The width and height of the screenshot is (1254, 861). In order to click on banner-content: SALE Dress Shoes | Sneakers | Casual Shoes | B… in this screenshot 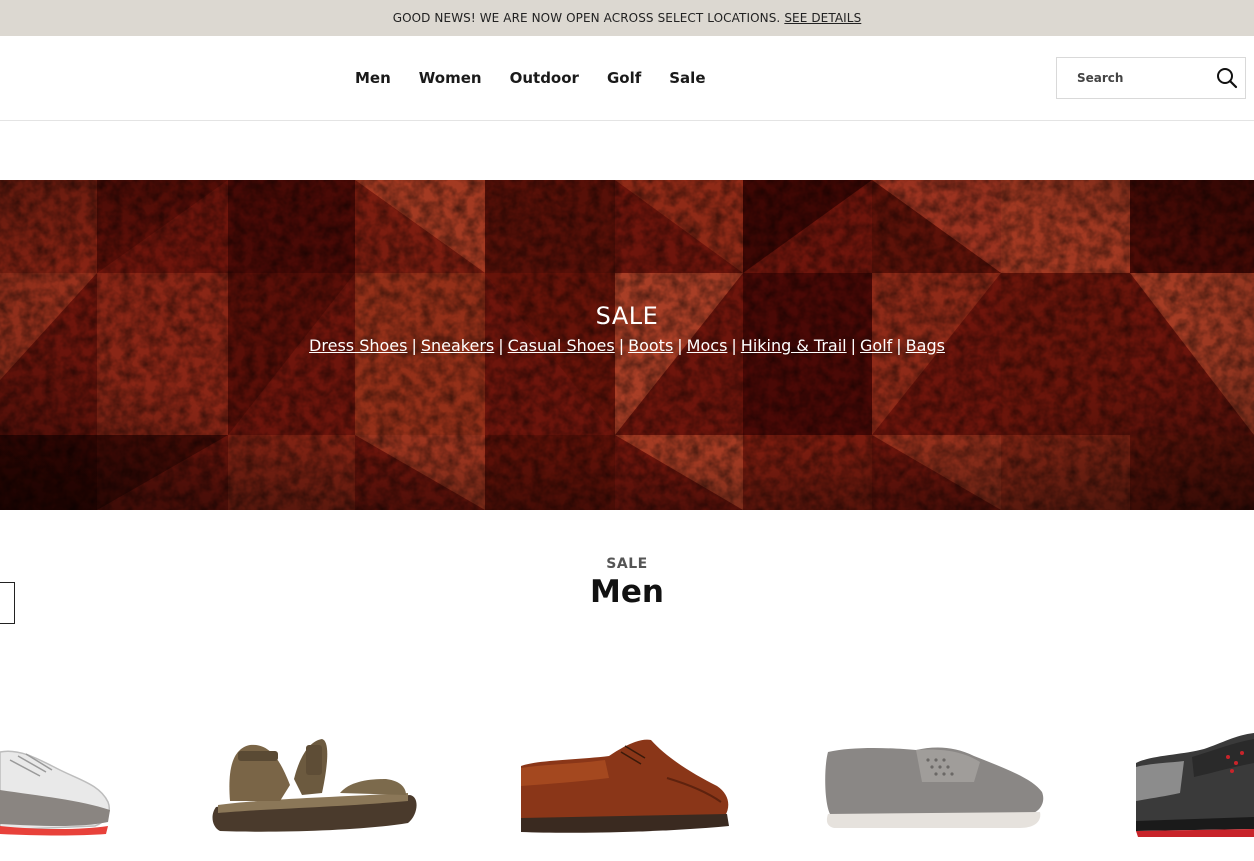, I will do `click(627, 328)`.